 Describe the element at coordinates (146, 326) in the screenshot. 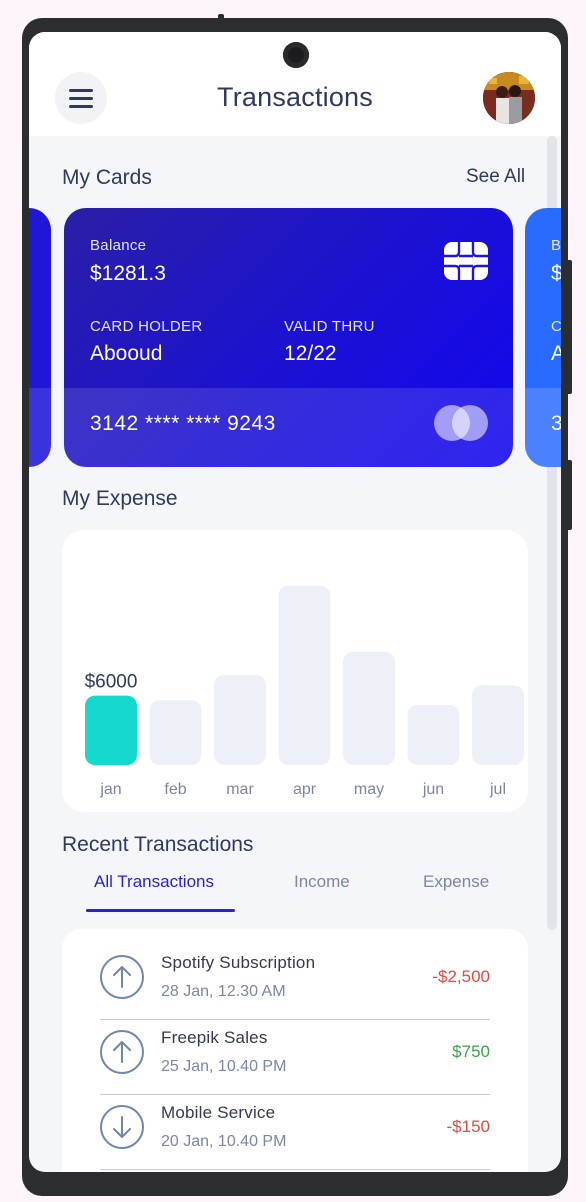

I see `card-holder-label: CARD HOLDER` at that location.